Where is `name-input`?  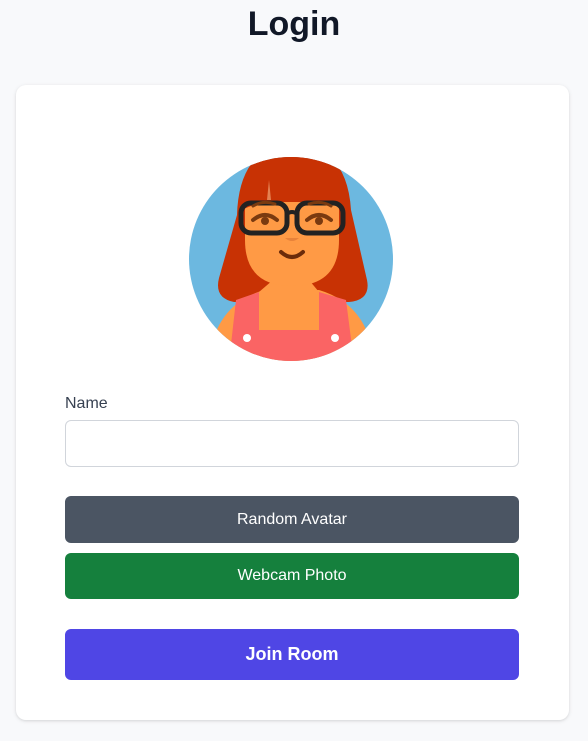
name-input is located at coordinates (292, 443).